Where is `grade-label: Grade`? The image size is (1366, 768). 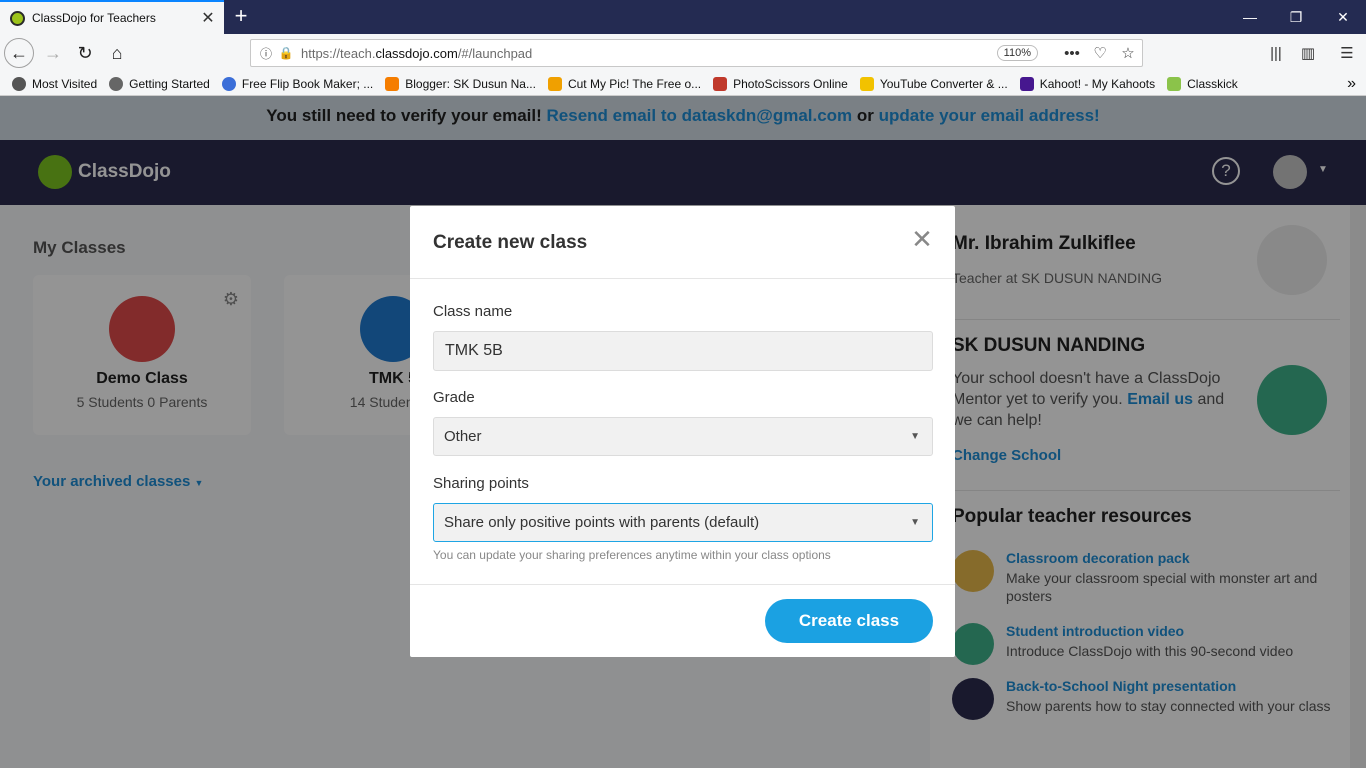
grade-label: Grade is located at coordinates (454, 397).